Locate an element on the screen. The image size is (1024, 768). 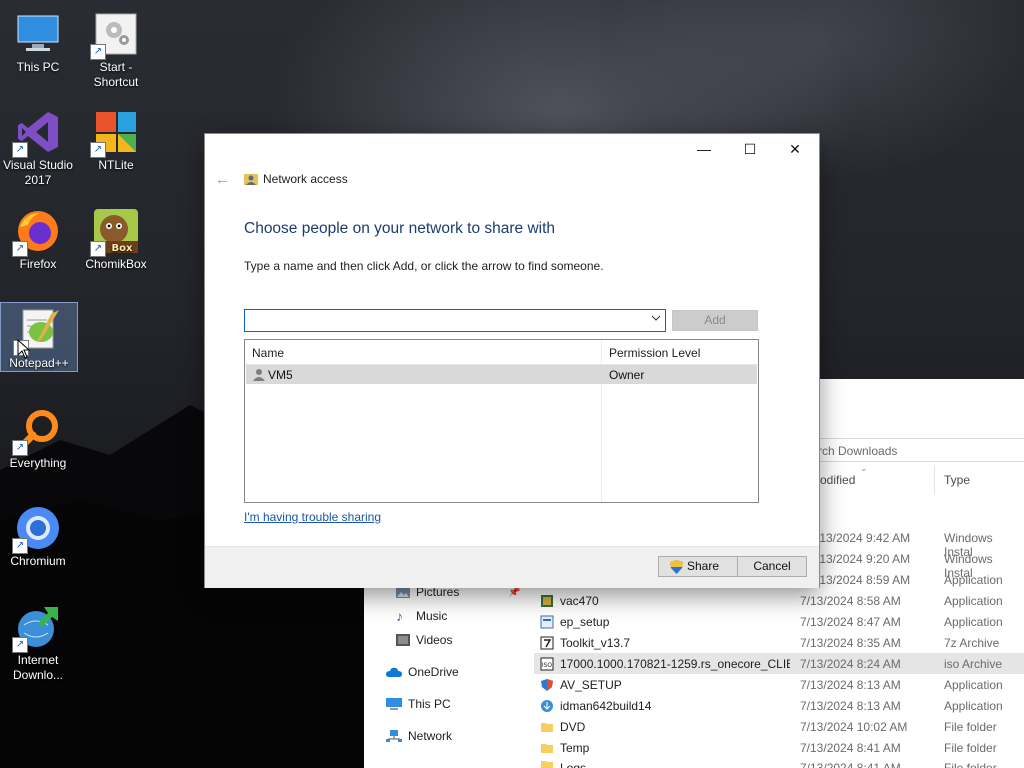
nav-item-music: ♪ Music is located at coordinates (421, 616).